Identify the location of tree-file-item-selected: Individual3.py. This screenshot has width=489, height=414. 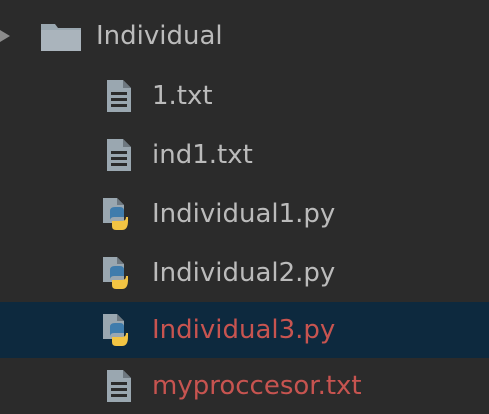
(244, 330).